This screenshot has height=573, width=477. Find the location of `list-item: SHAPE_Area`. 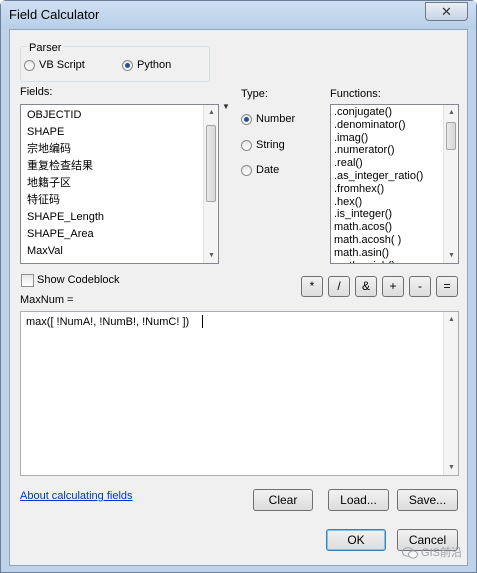

list-item: SHAPE_Area is located at coordinates (119, 234).